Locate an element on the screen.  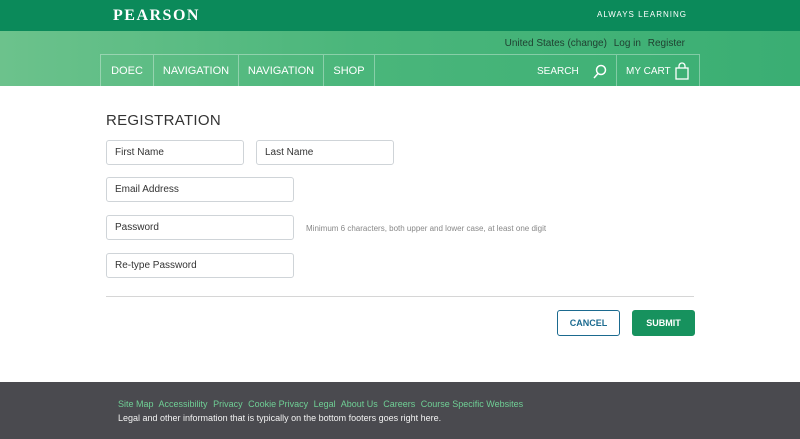
form-divider is located at coordinates (400, 296).